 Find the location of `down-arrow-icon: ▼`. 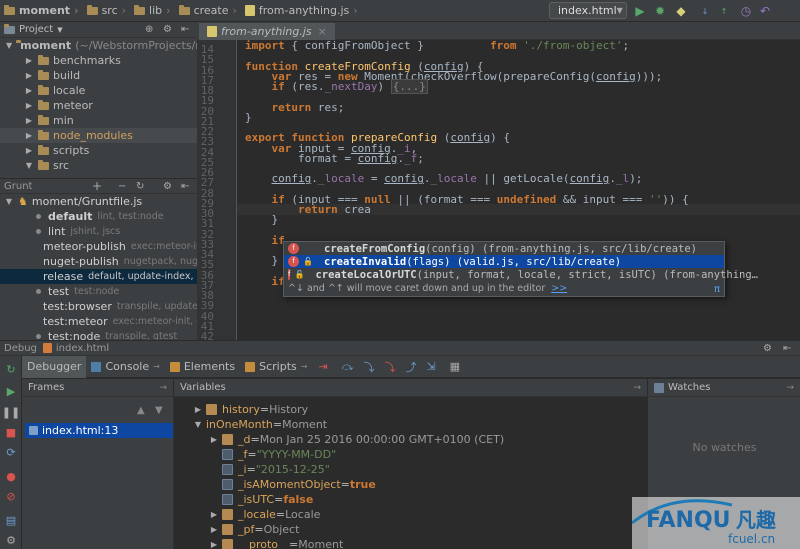

down-arrow-icon: ▼ is located at coordinates (159, 410).